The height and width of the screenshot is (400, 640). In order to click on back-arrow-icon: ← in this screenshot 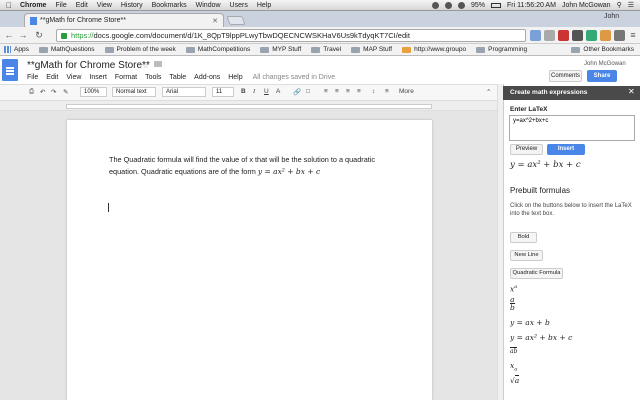, I will do `click(9, 35)`.